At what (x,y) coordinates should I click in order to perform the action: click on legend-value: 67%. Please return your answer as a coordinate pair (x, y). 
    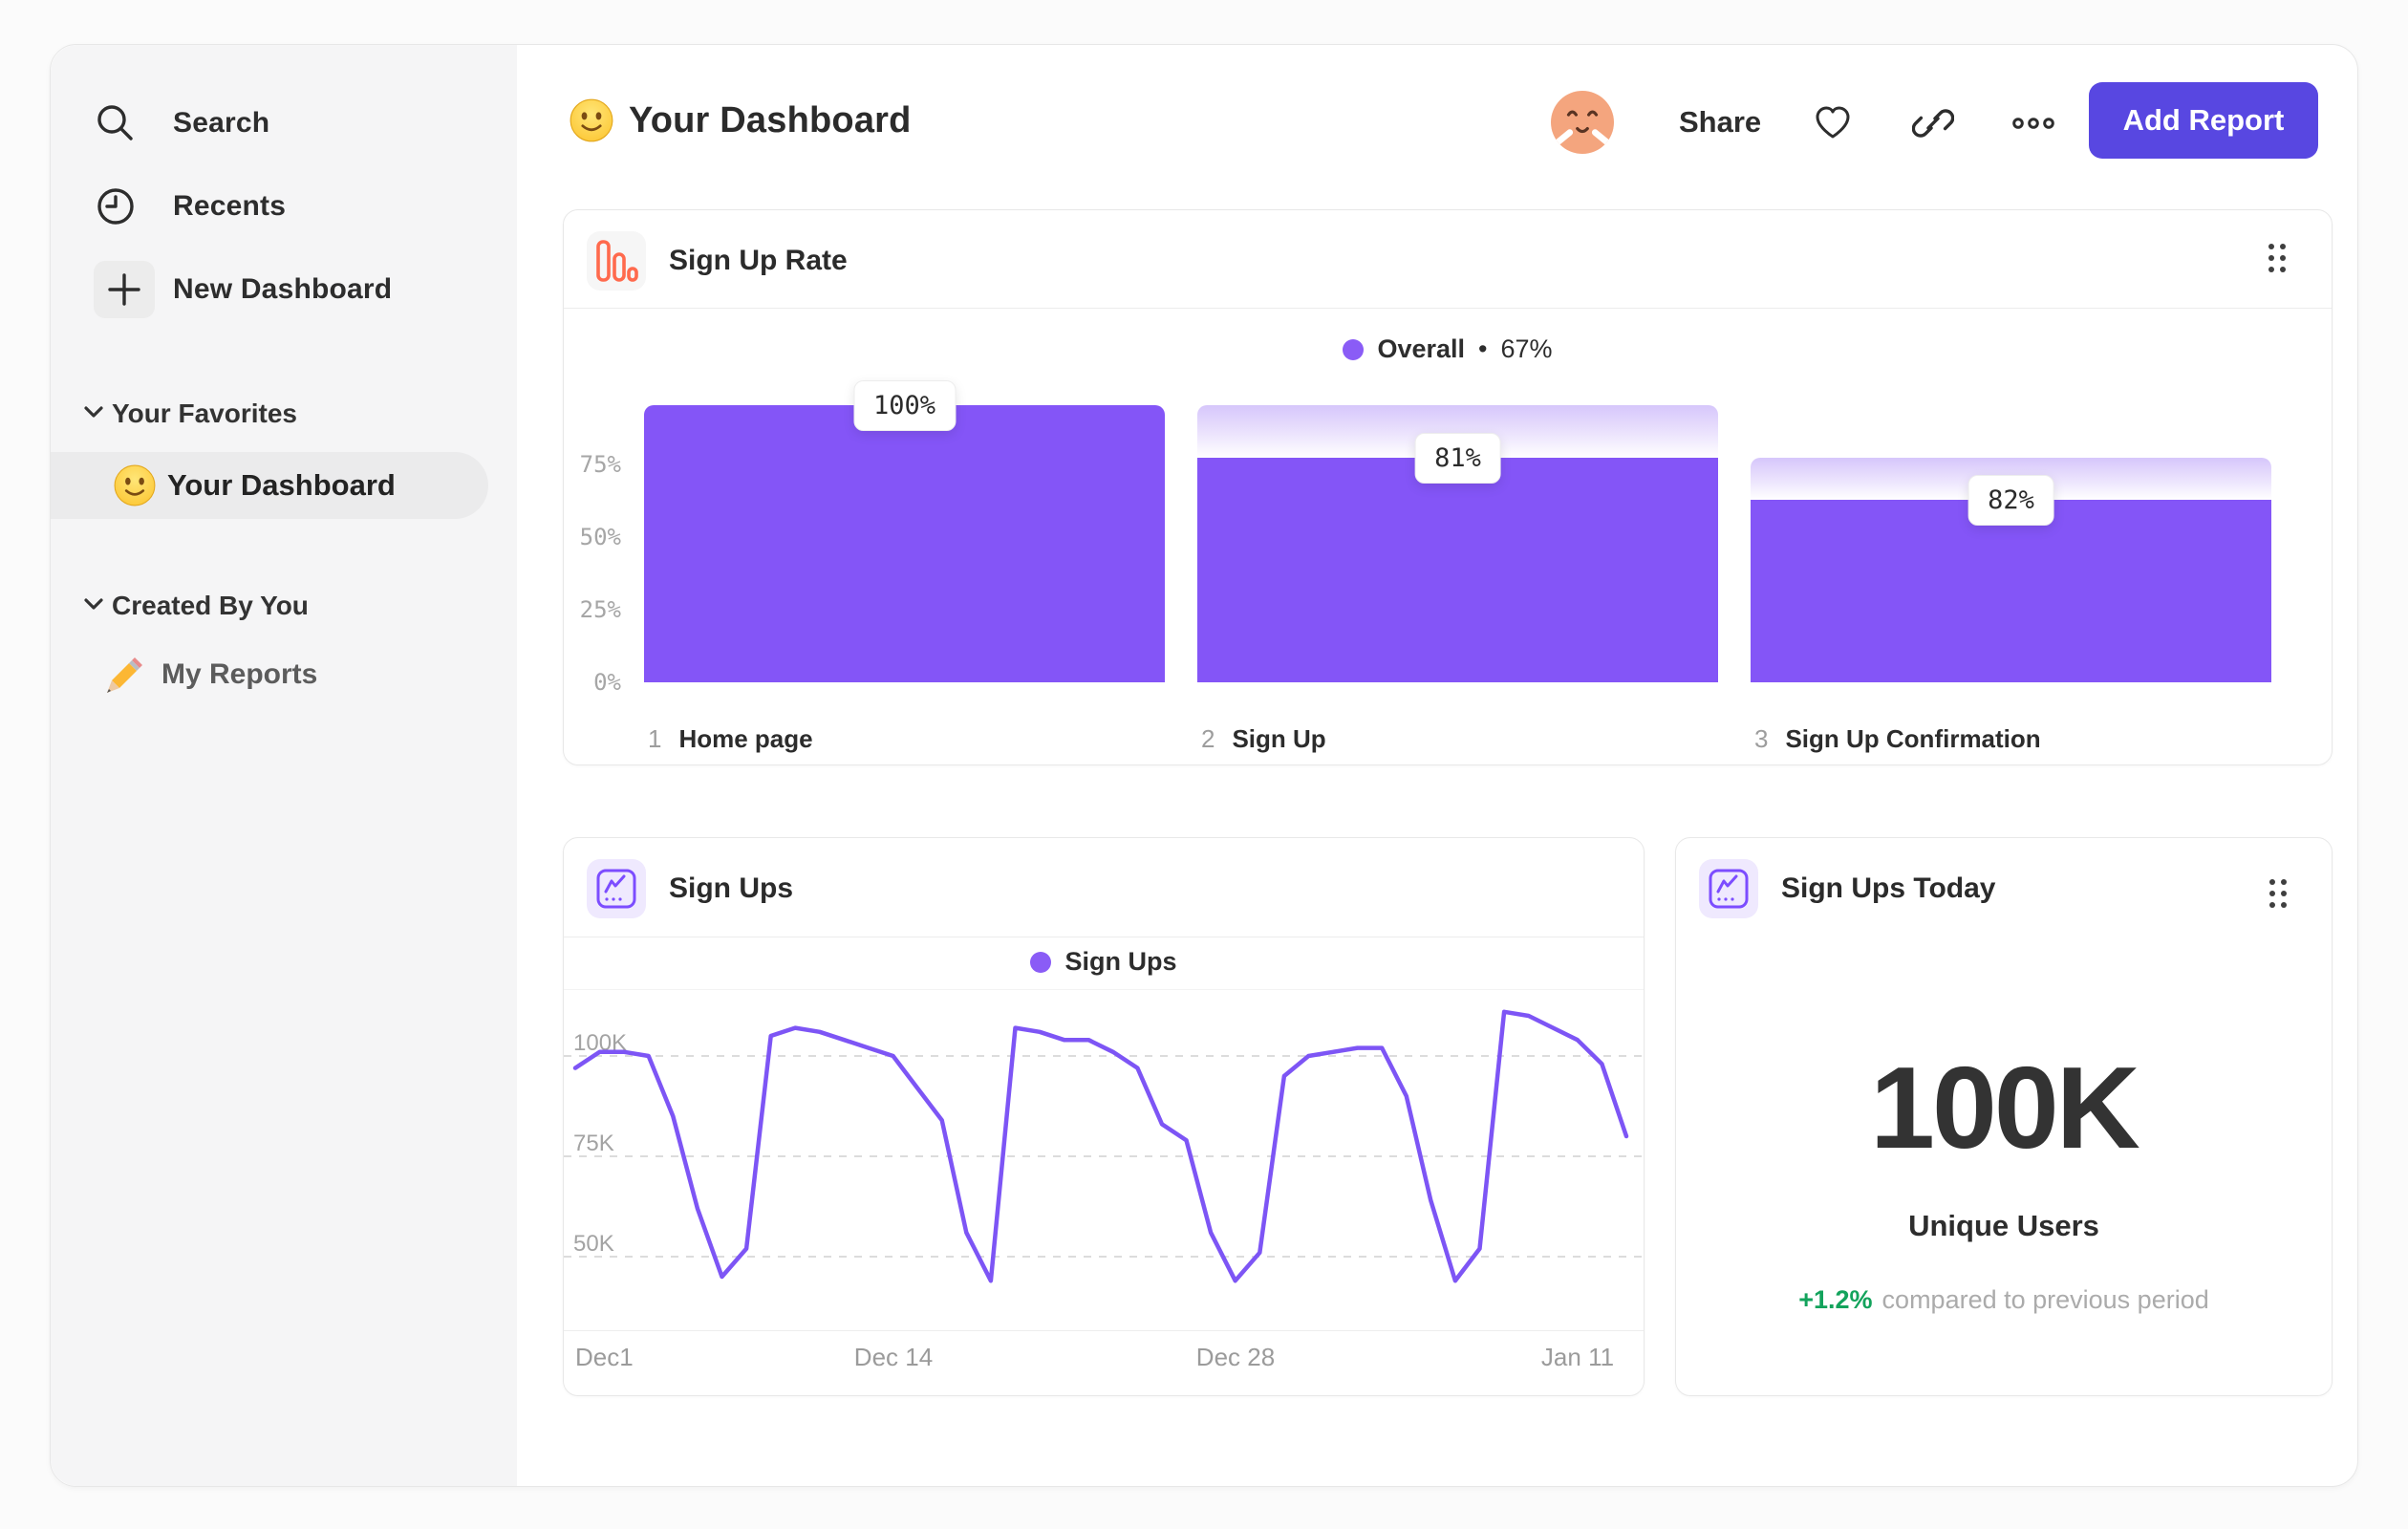
    Looking at the image, I should click on (1527, 348).